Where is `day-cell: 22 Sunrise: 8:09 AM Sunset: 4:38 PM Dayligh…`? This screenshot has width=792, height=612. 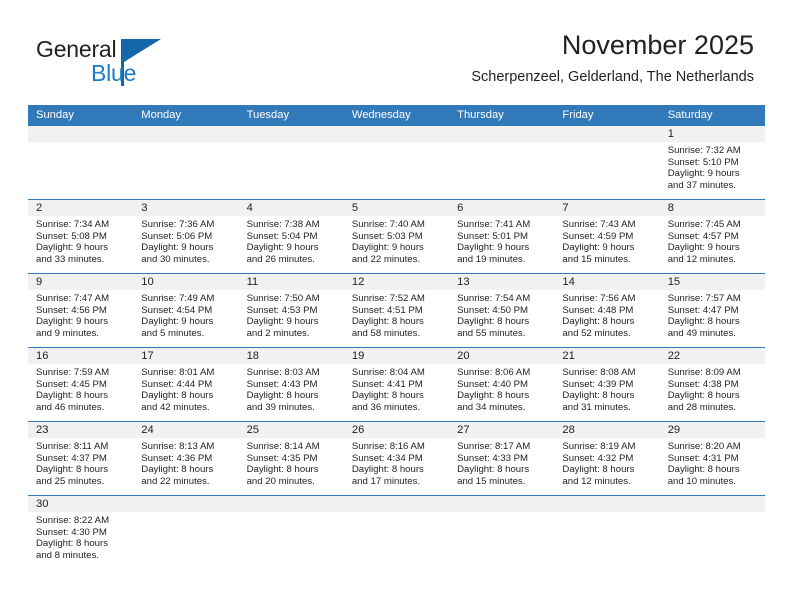
day-cell: 22 Sunrise: 8:09 AM Sunset: 4:38 PM Dayligh… is located at coordinates (712, 384).